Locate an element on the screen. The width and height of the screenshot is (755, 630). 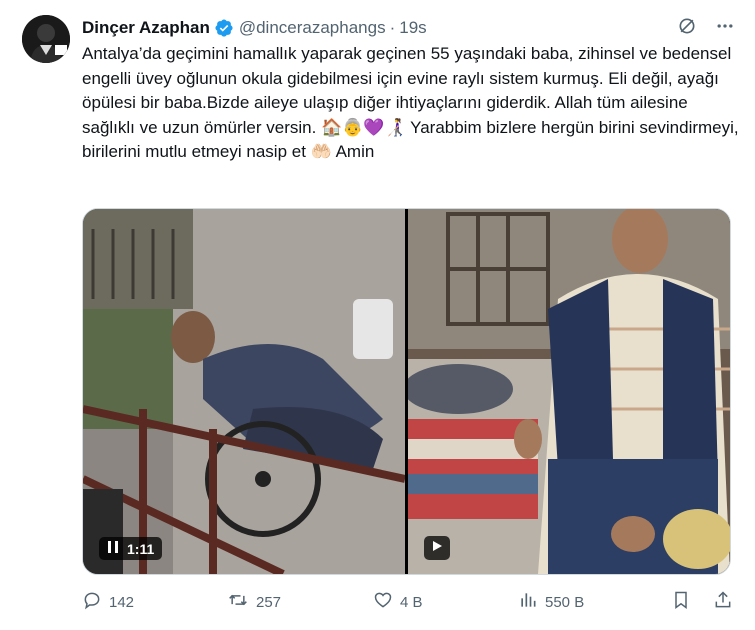
bookmark-icon is located at coordinates (681, 602).